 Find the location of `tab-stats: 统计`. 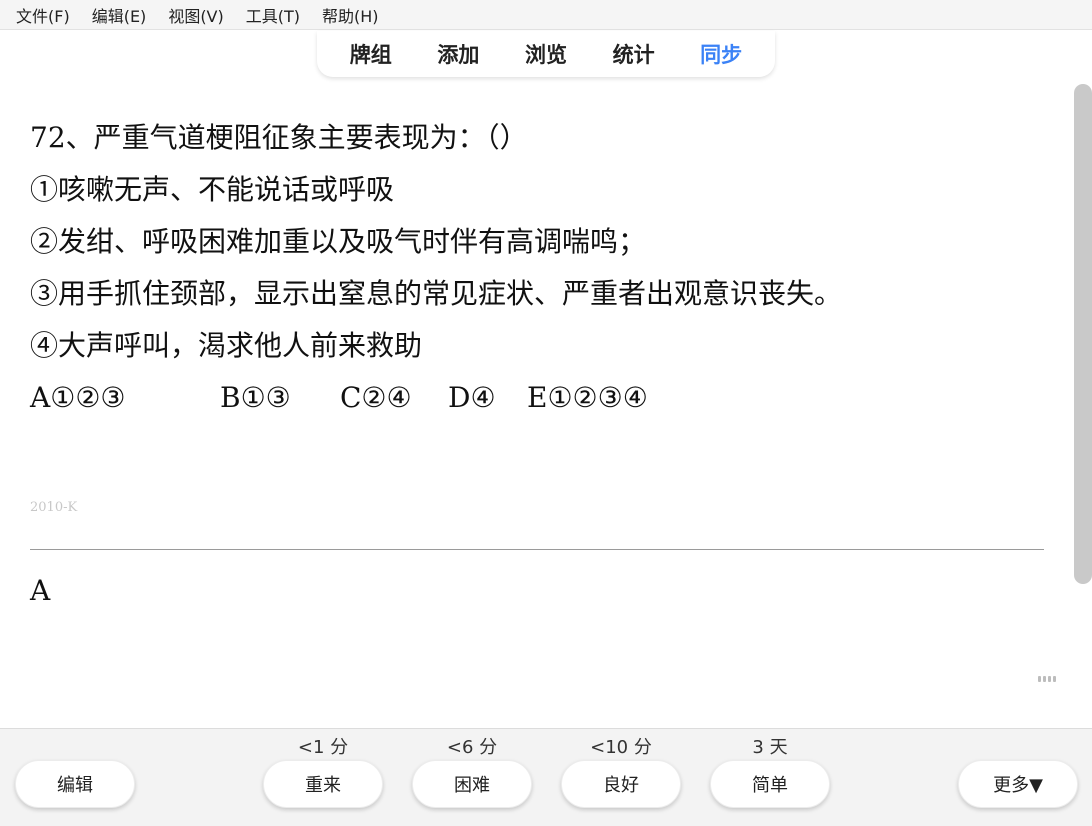

tab-stats: 统计 is located at coordinates (634, 54).